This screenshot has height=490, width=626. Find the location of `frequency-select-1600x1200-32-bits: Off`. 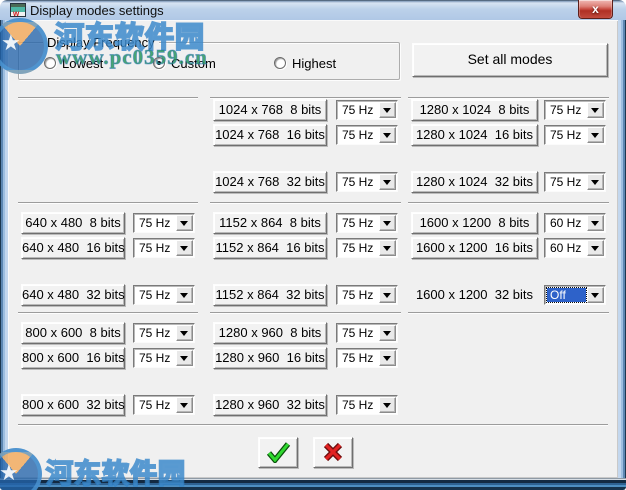

frequency-select-1600x1200-32-bits: Off is located at coordinates (575, 295).